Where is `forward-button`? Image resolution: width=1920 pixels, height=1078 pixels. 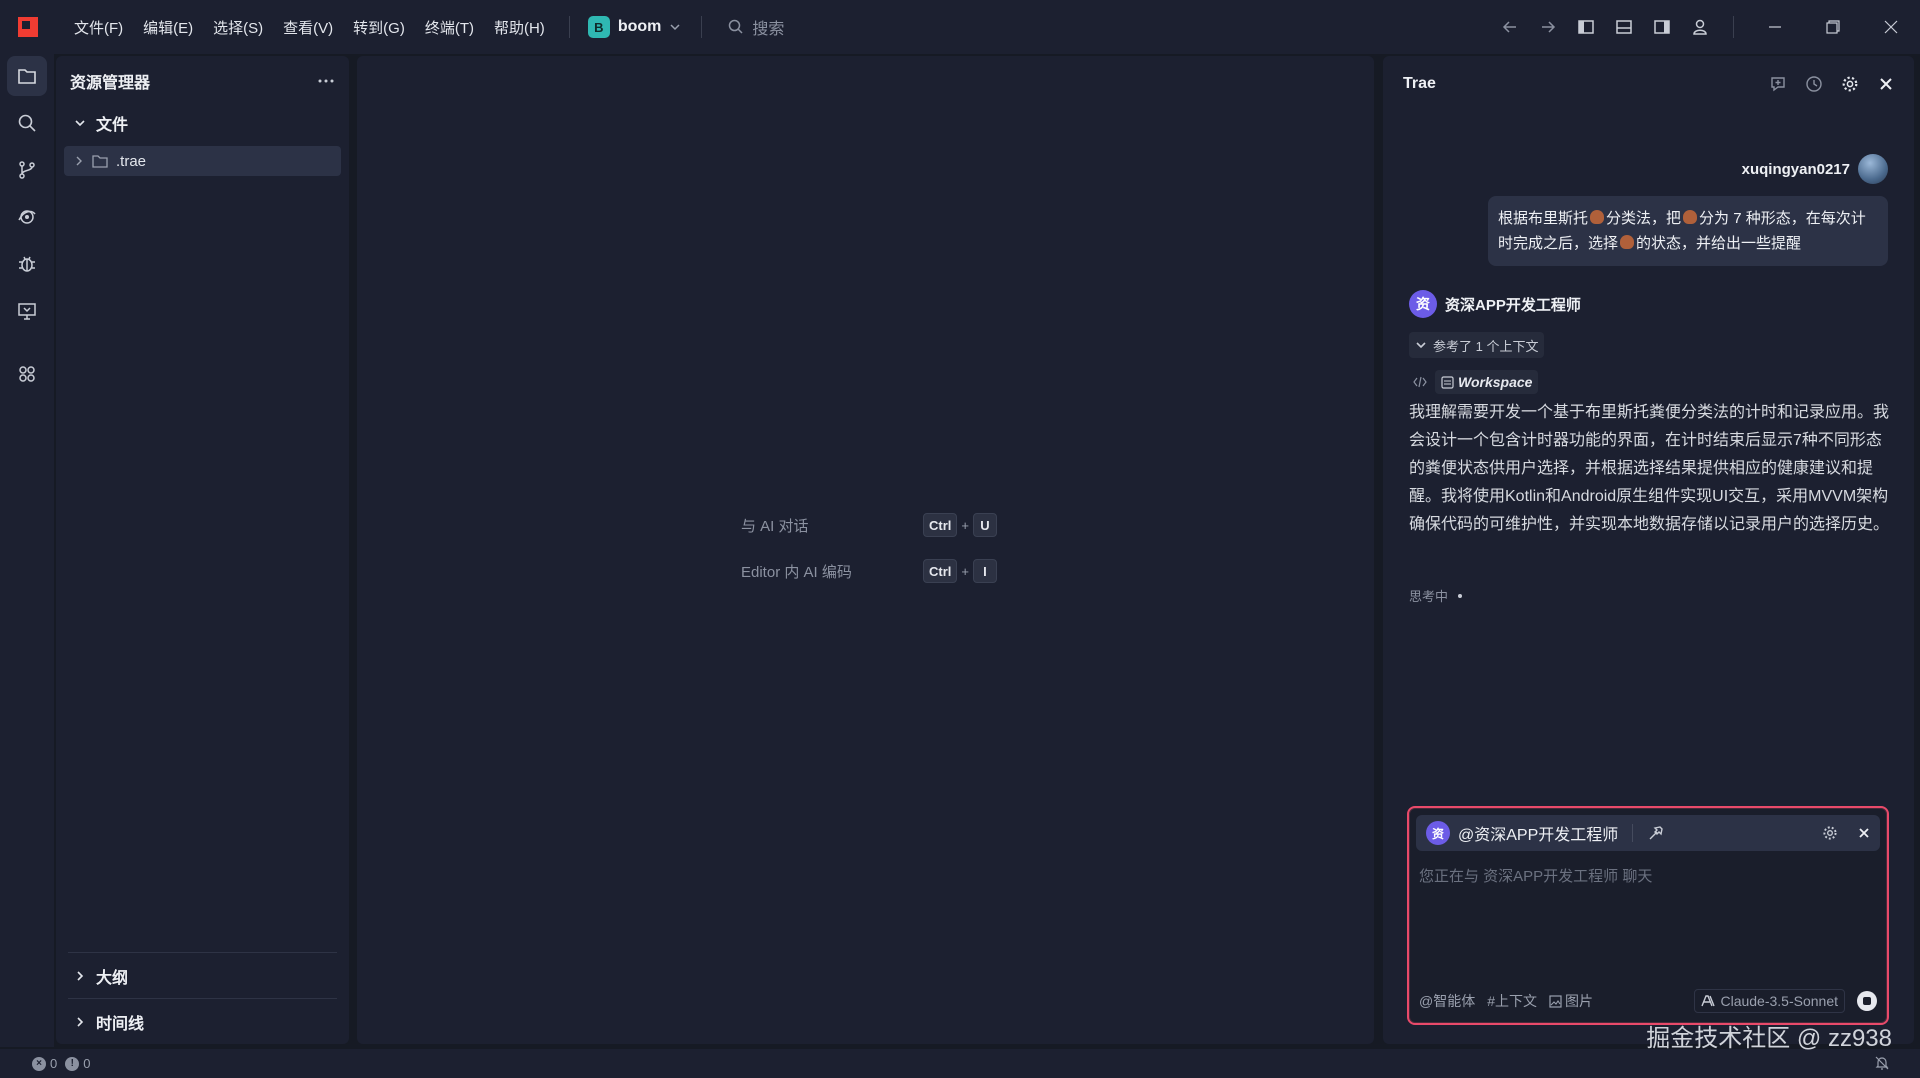
forward-button is located at coordinates (1548, 27).